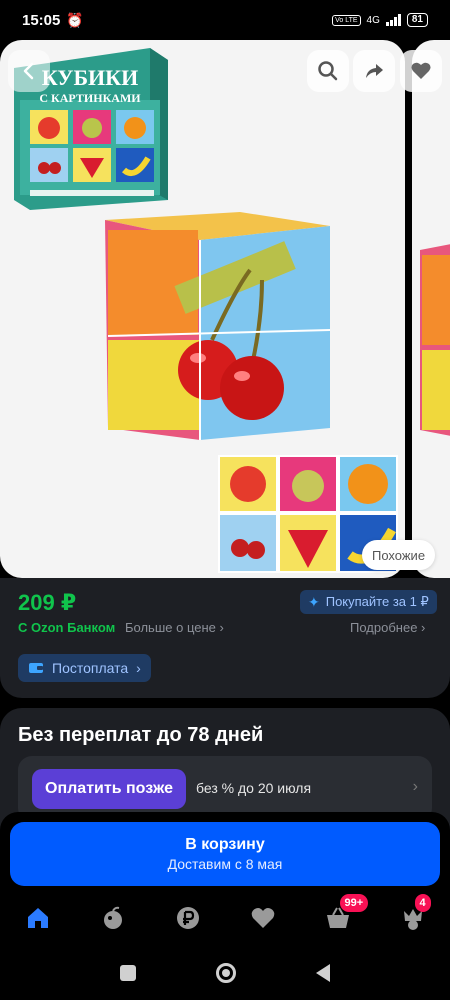 The width and height of the screenshot is (450, 1000). What do you see at coordinates (218, 326) in the screenshot?
I see `cube-illustration` at bounding box center [218, 326].